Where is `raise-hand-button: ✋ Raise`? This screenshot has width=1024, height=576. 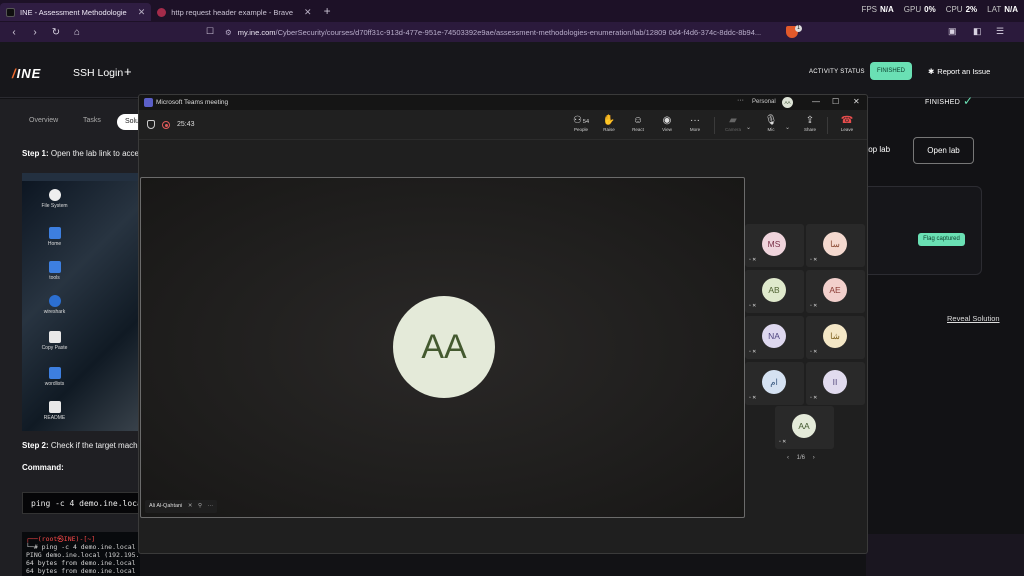 raise-hand-button: ✋ Raise is located at coordinates (609, 123).